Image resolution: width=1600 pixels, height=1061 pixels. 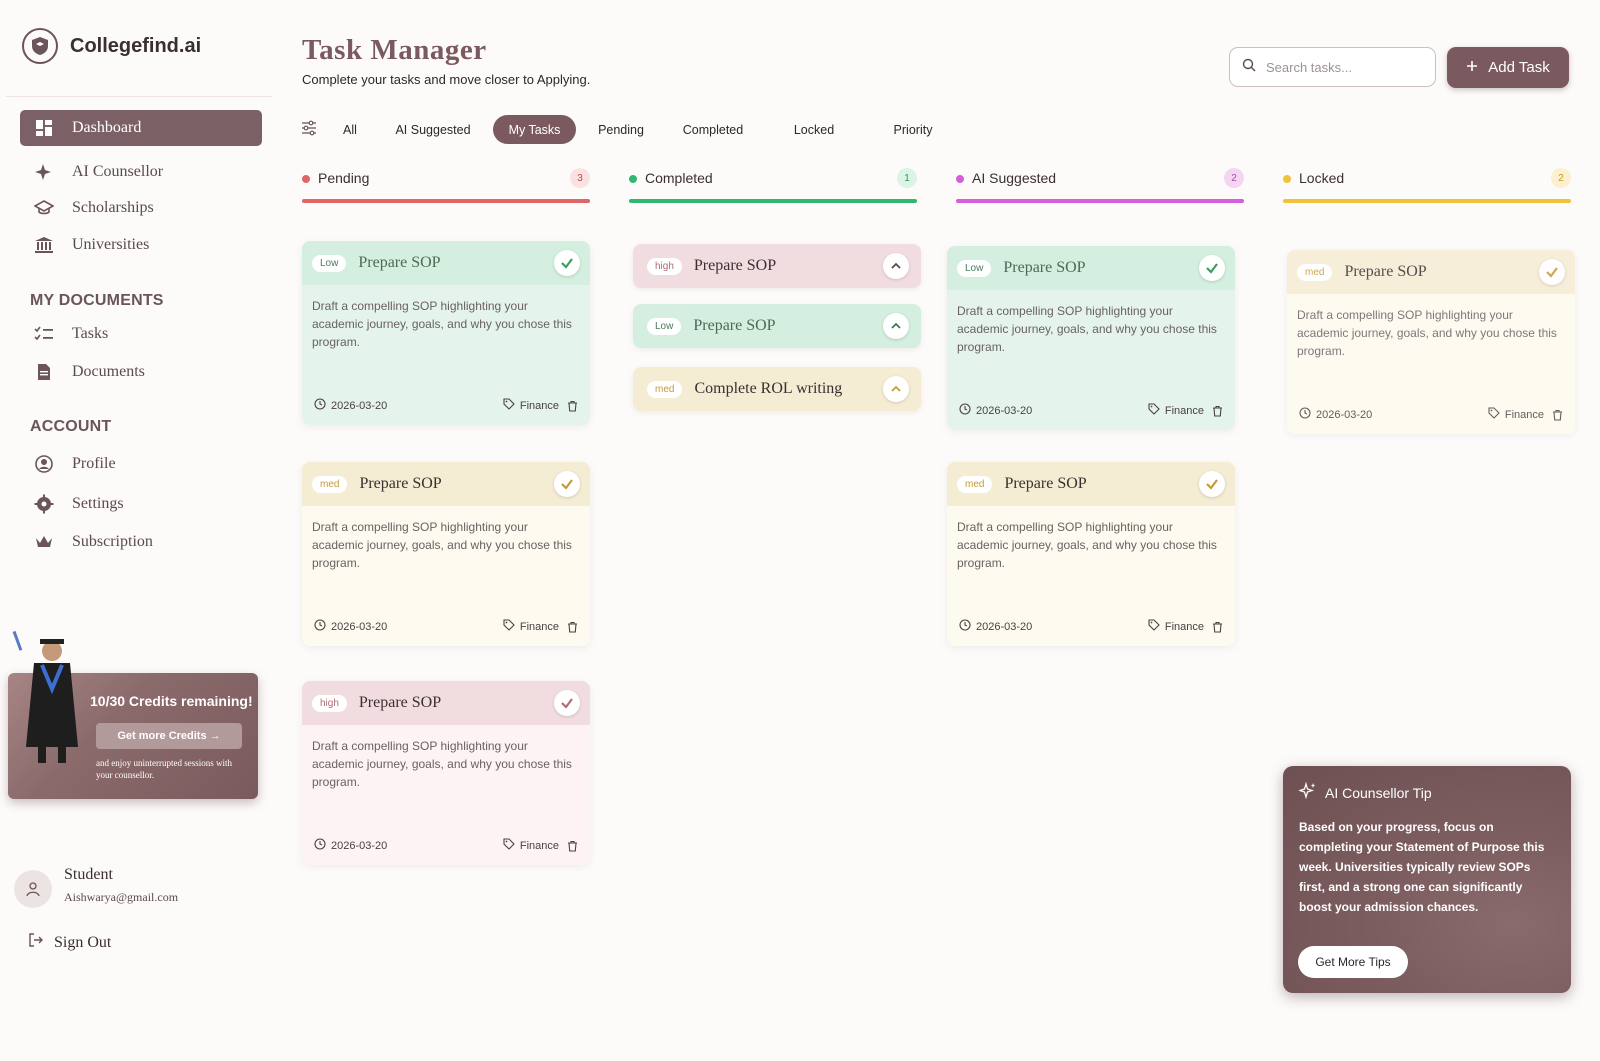 What do you see at coordinates (907, 178) in the screenshot?
I see `column-count: 1` at bounding box center [907, 178].